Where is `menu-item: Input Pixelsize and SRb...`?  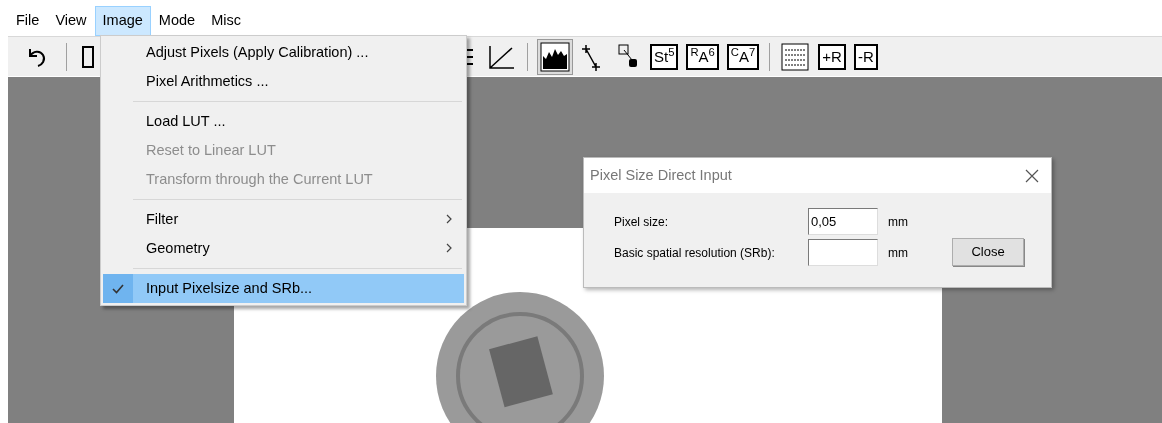
menu-item: Input Pixelsize and SRb... is located at coordinates (283, 288).